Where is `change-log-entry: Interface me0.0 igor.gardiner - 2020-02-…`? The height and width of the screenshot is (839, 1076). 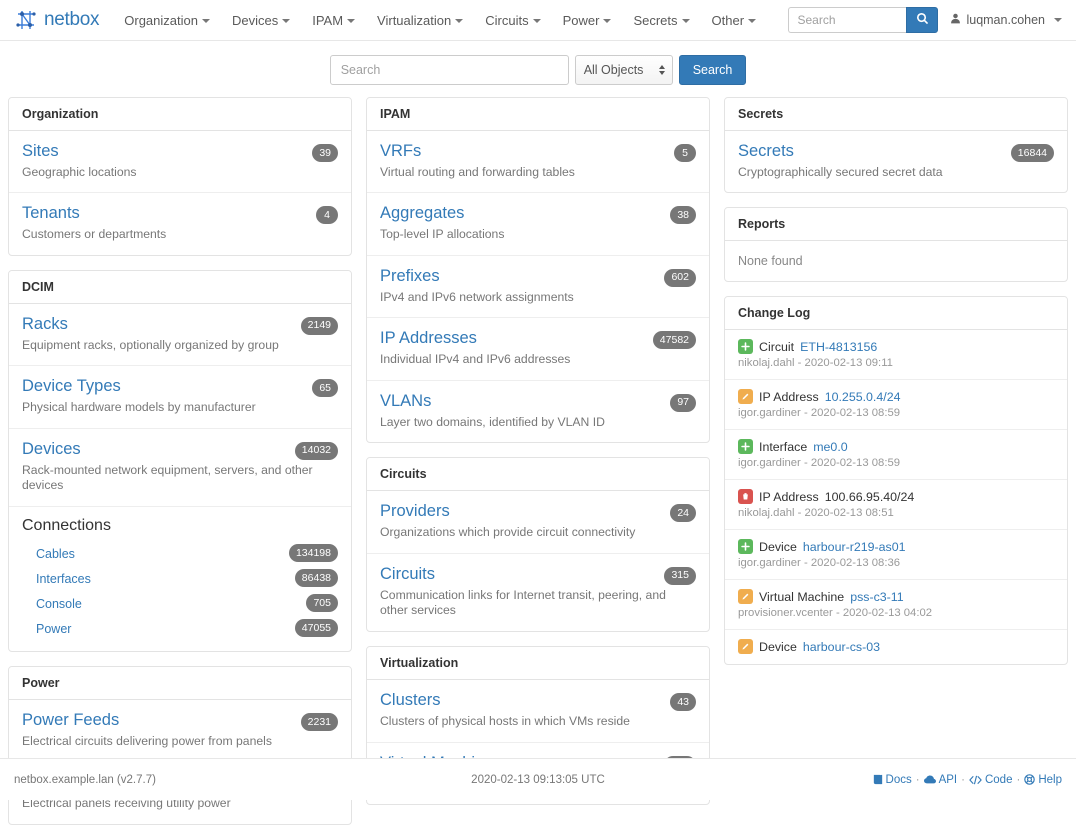 change-log-entry: Interface me0.0 igor.gardiner - 2020-02-… is located at coordinates (896, 455).